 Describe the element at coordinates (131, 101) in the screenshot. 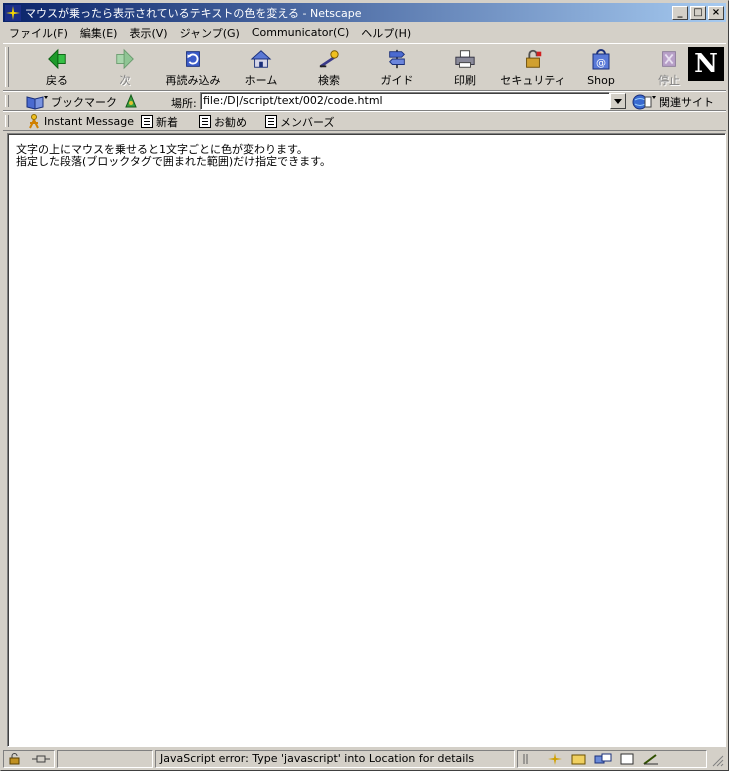

I see `page-proxy-icon` at that location.